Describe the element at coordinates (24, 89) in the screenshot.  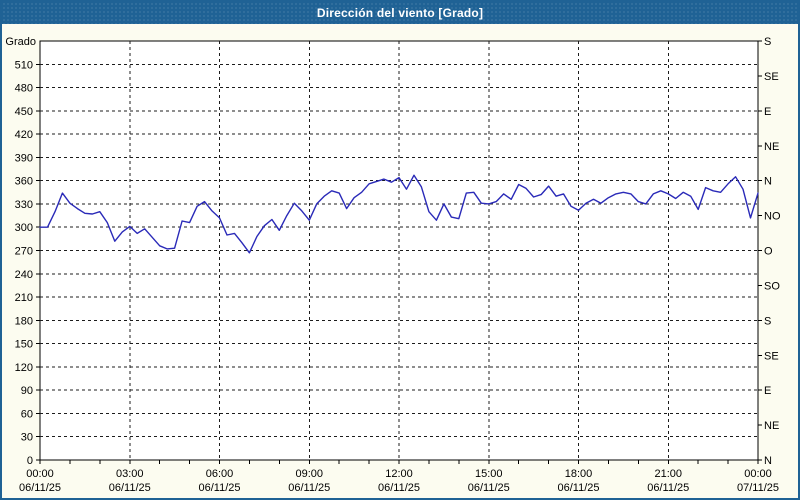
I see `svg-text: 480` at that location.